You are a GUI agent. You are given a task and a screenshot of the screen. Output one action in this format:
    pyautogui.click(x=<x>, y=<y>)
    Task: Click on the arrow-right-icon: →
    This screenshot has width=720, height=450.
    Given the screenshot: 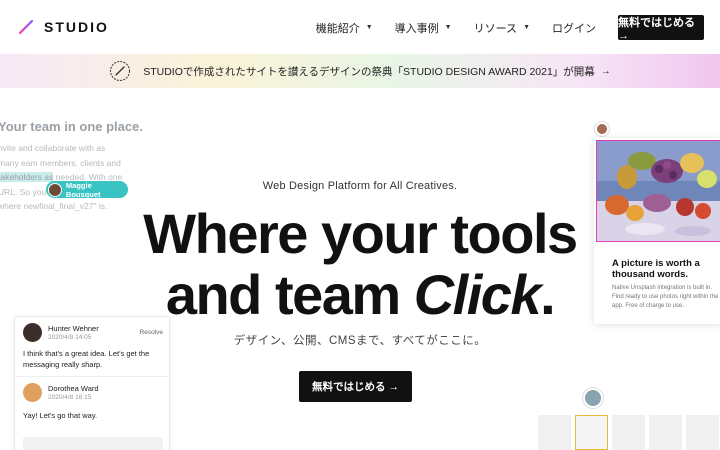 What is the action you would take?
    pyautogui.click(x=605, y=71)
    